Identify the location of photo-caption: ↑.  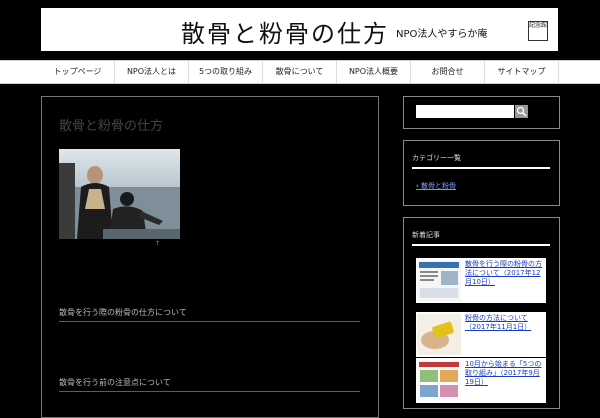
(158, 243).